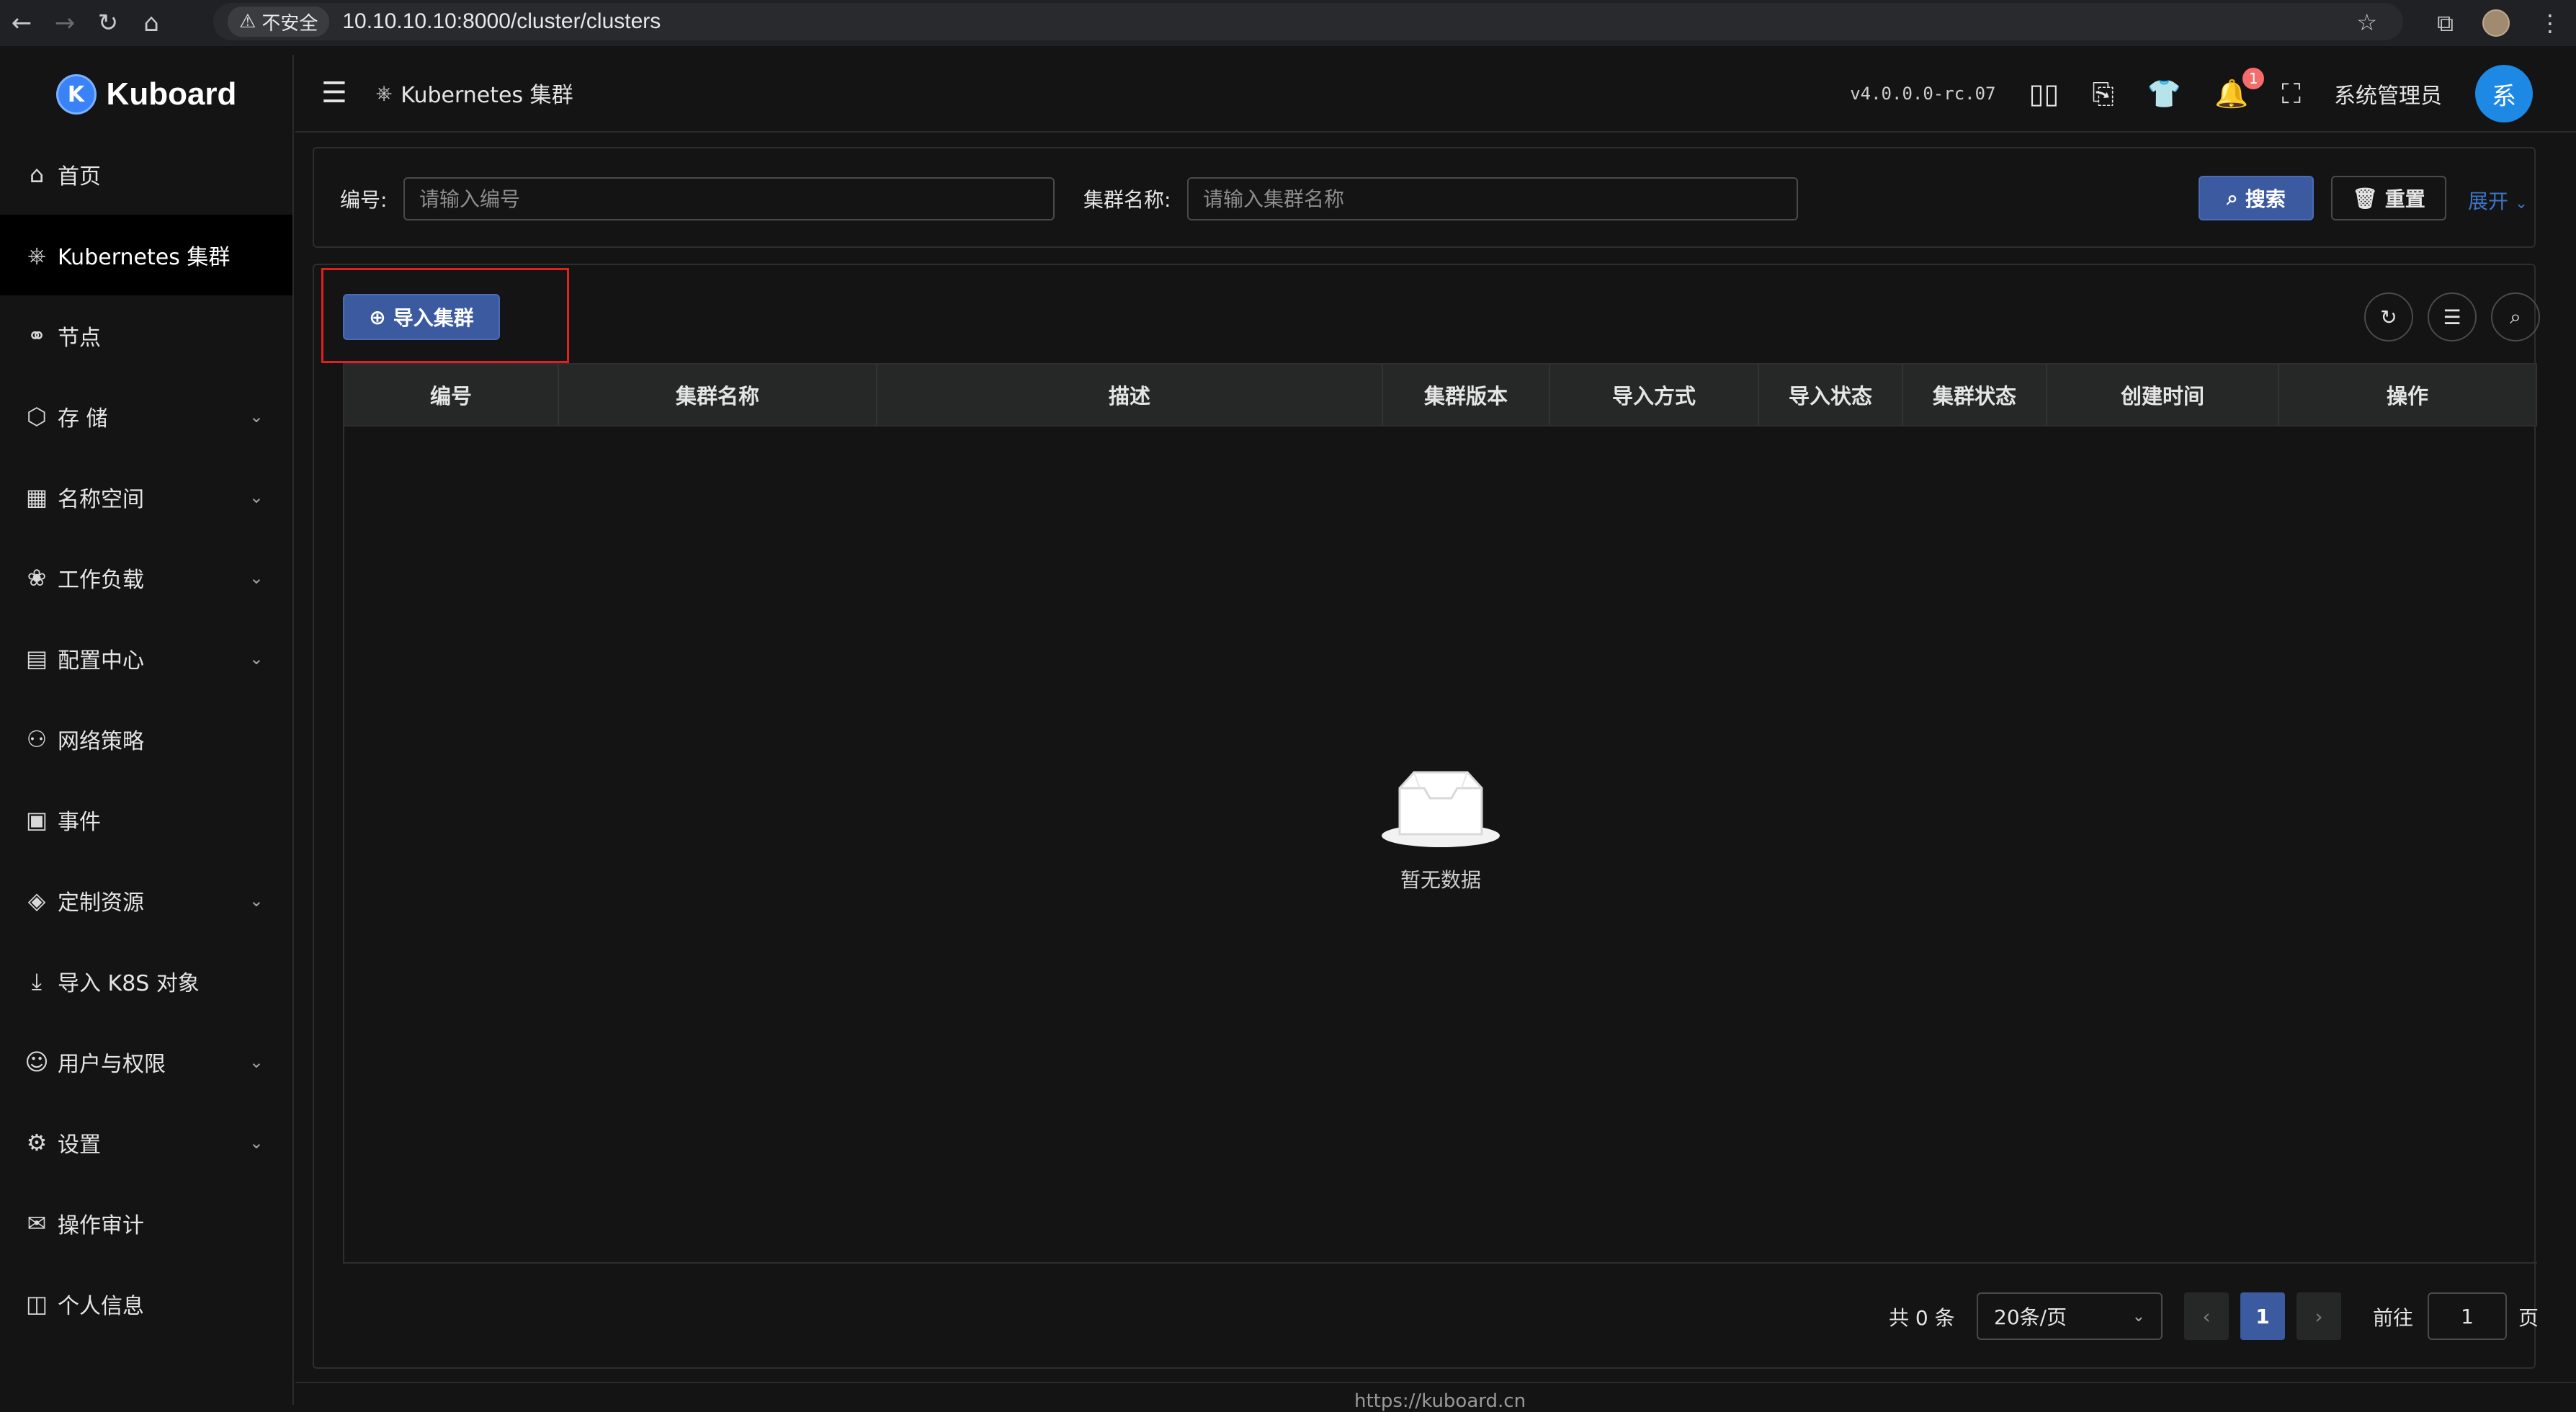 The image size is (2576, 1412). Describe the element at coordinates (2103, 94) in the screenshot. I see `translate-icon: ⎘` at that location.